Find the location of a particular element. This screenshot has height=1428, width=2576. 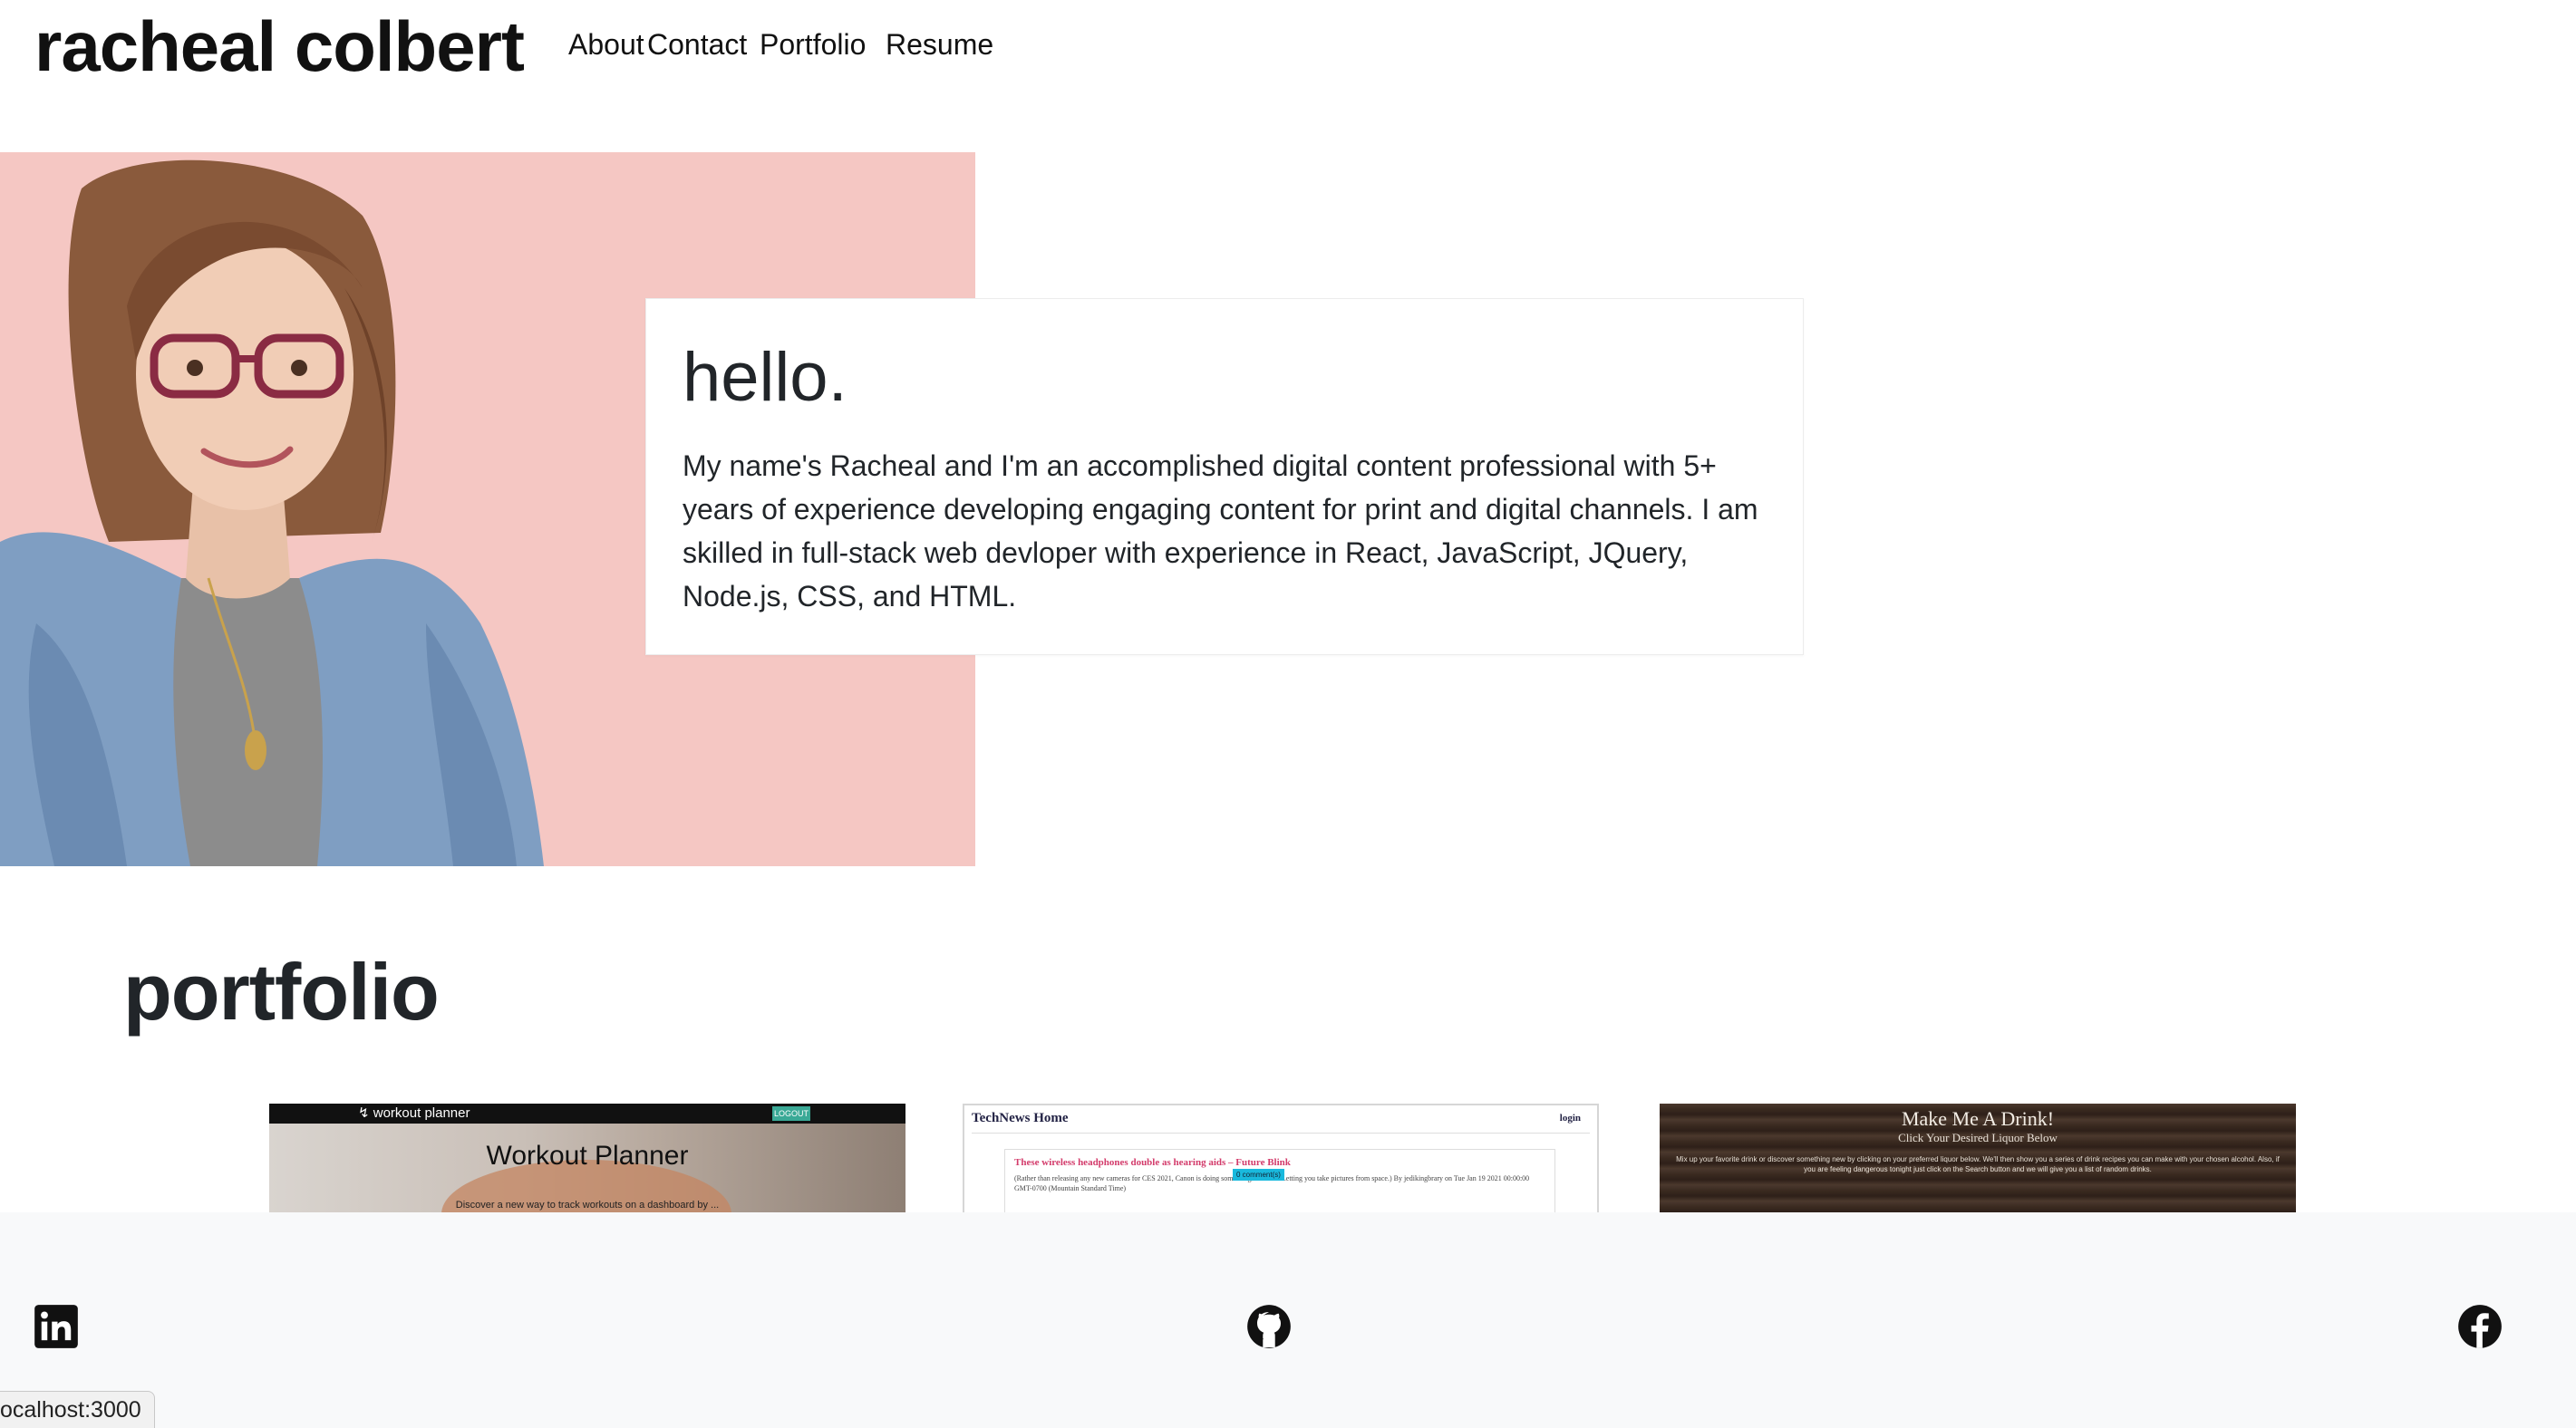

project-title: Make Me A Drink! is located at coordinates (1978, 1118).